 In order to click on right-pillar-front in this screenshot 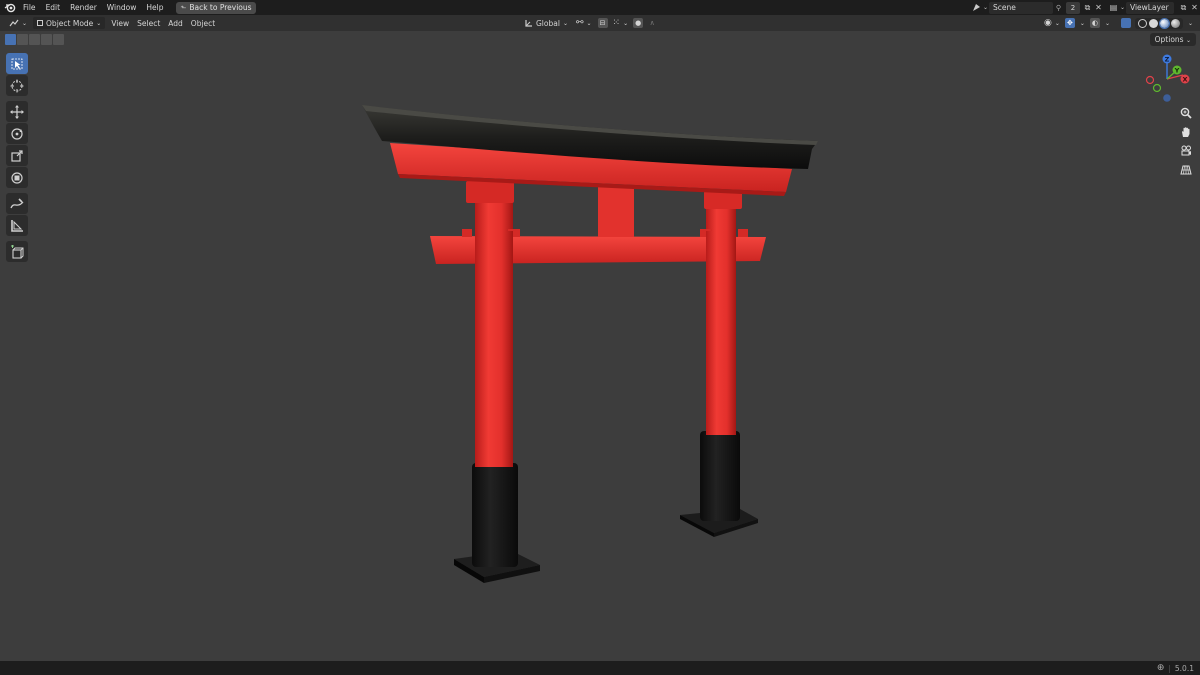, I will do `click(721, 249)`.